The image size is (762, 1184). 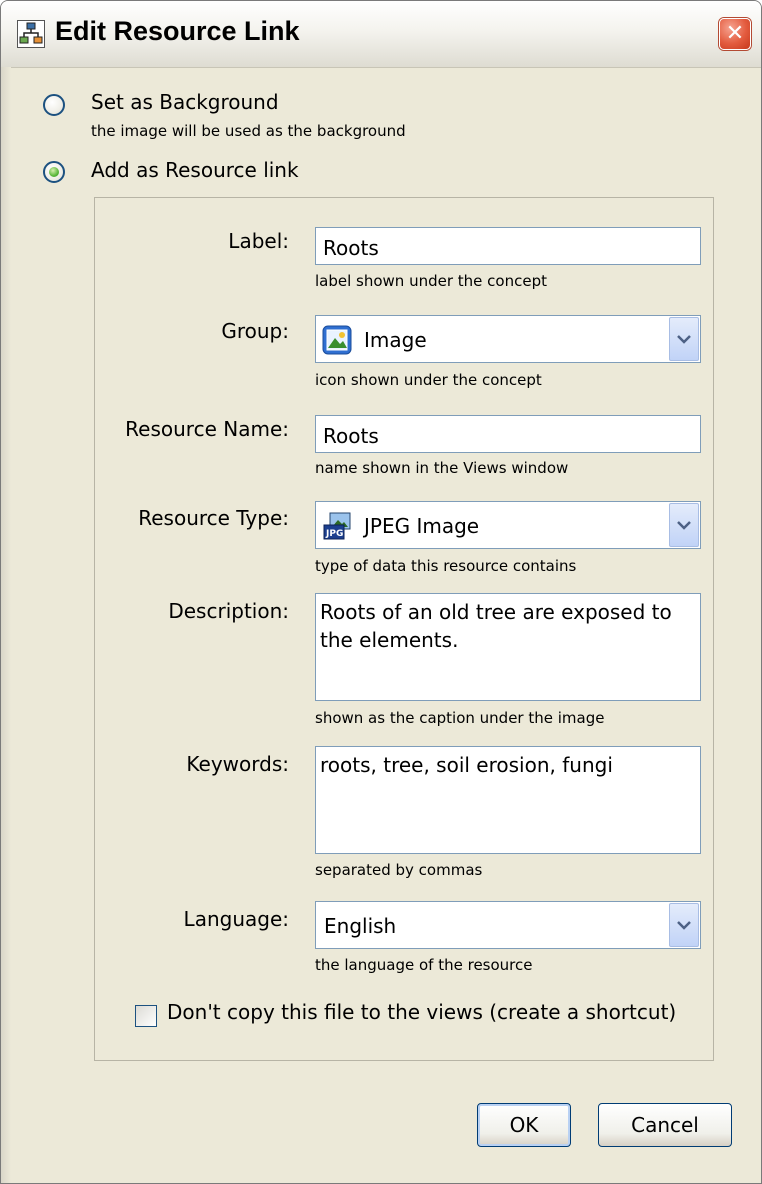 What do you see at coordinates (185, 102) in the screenshot?
I see `set-as-background-label: Set as Background` at bounding box center [185, 102].